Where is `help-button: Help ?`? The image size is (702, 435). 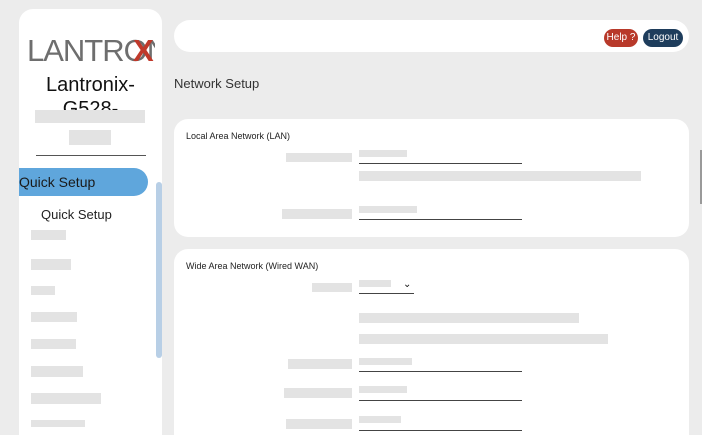
help-button: Help ? is located at coordinates (621, 38).